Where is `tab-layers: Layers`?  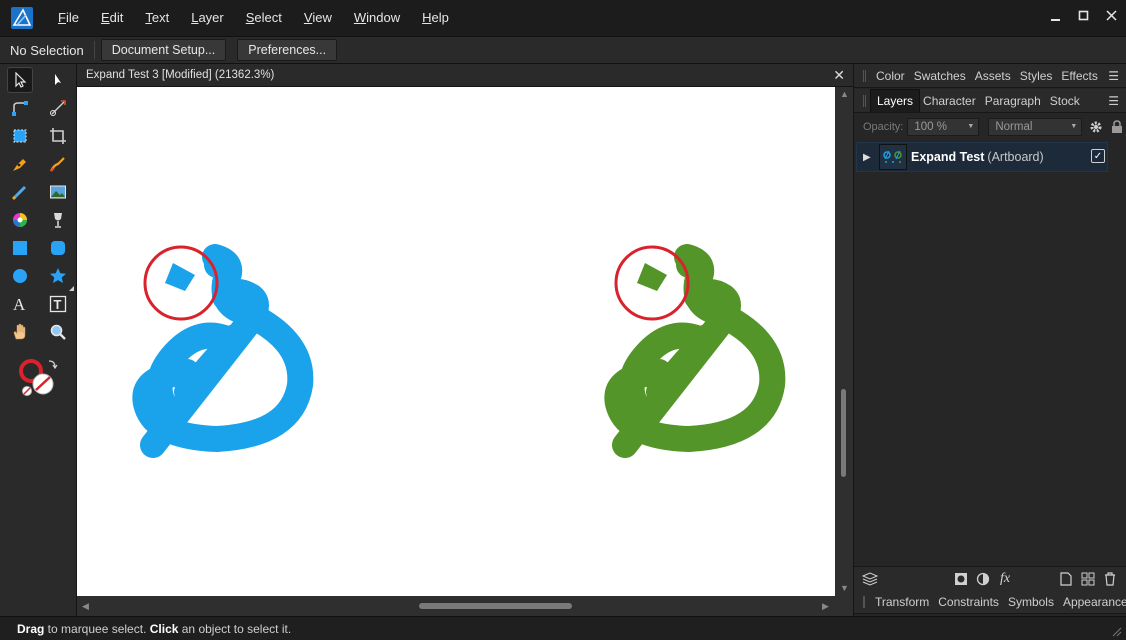
tab-layers: Layers is located at coordinates (895, 100).